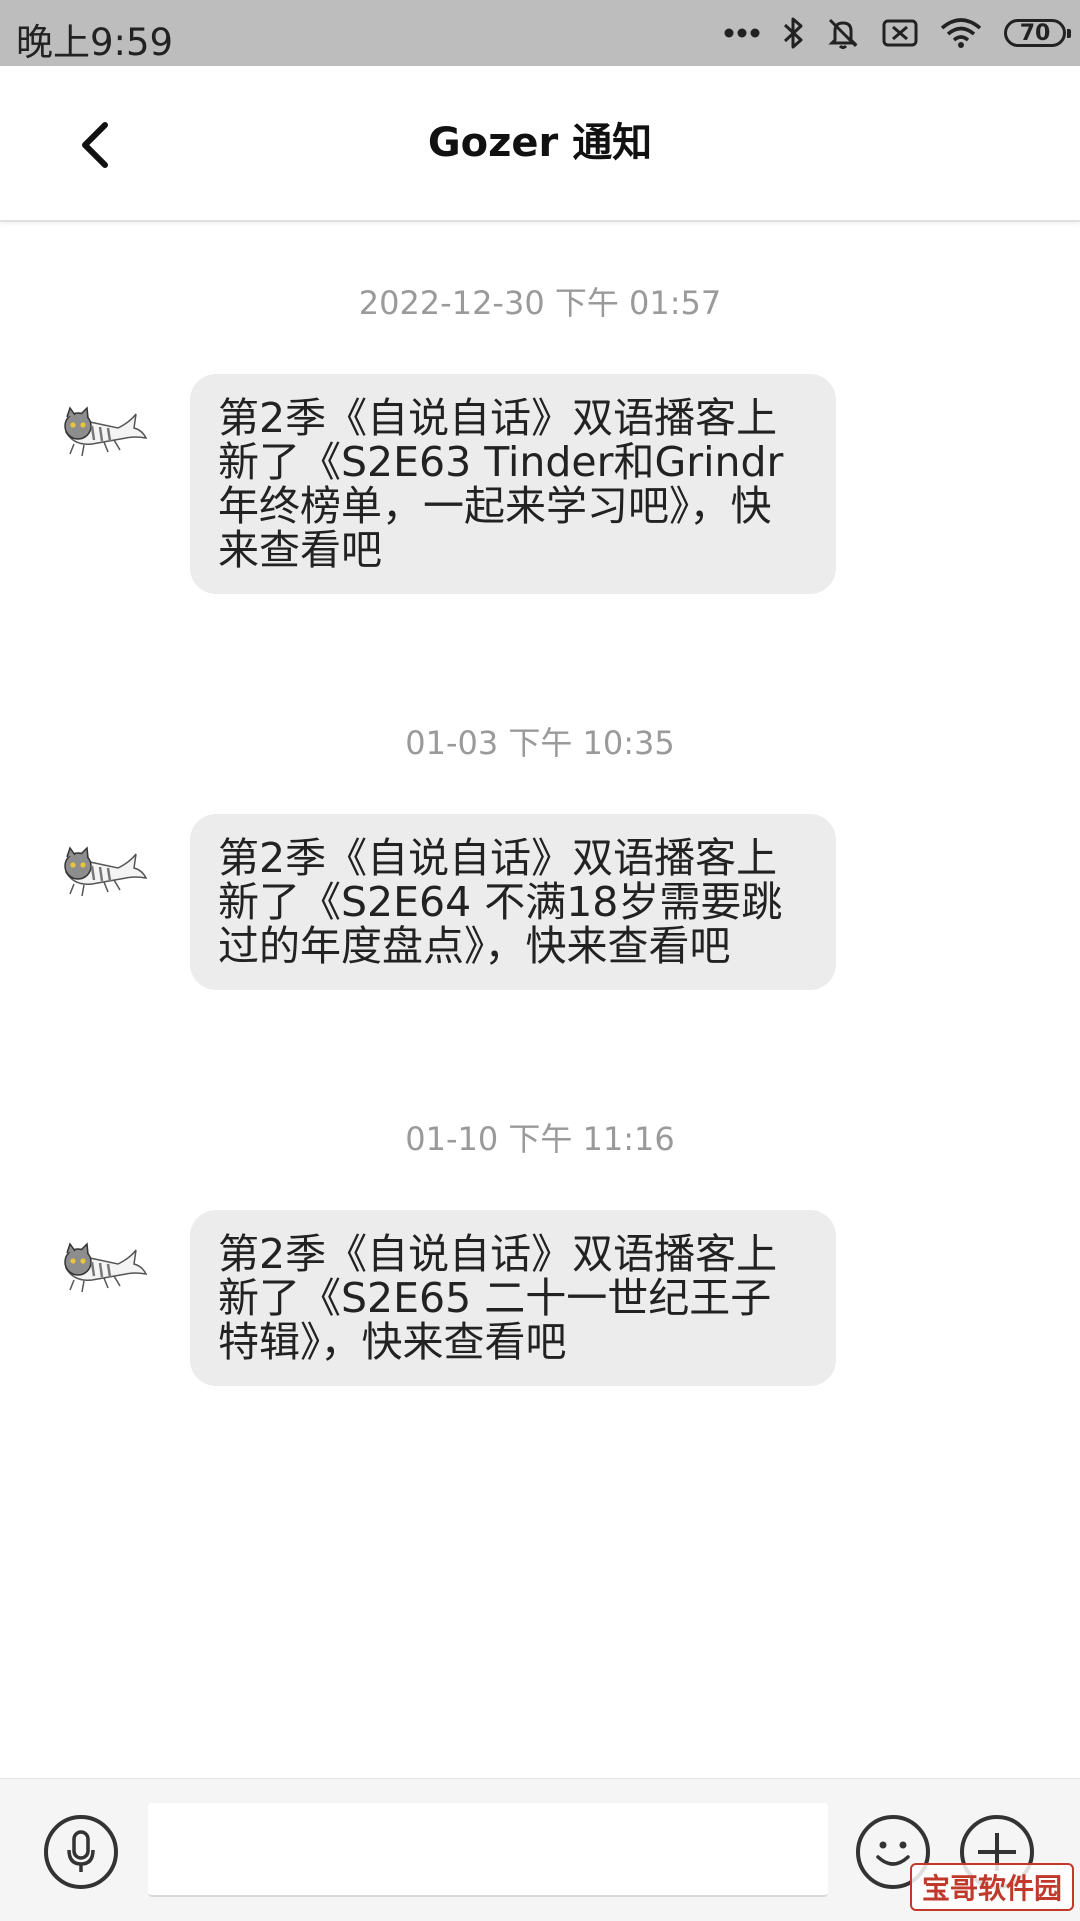 This screenshot has width=1080, height=1921. I want to click on nav-bar: Gozer 通知, so click(540, 144).